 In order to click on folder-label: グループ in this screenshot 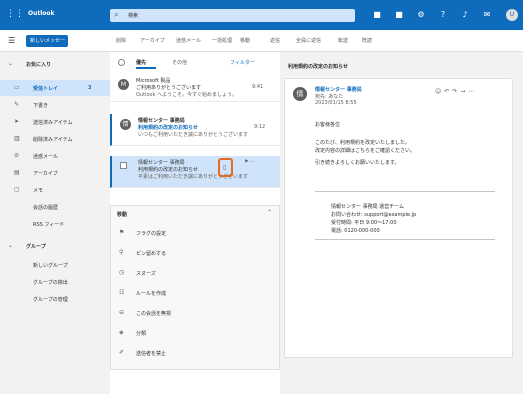, I will do `click(36, 247)`.